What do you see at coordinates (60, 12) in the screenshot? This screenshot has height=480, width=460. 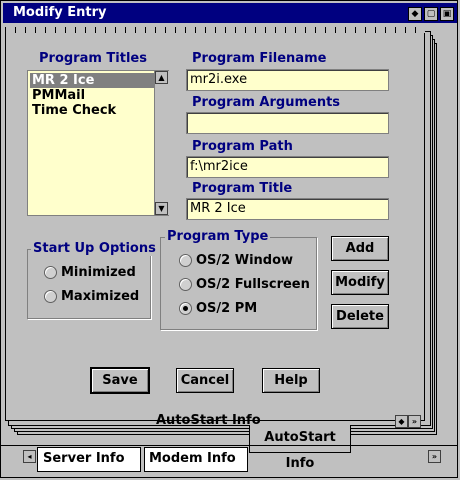 I see `window-title: Modify Entry` at bounding box center [60, 12].